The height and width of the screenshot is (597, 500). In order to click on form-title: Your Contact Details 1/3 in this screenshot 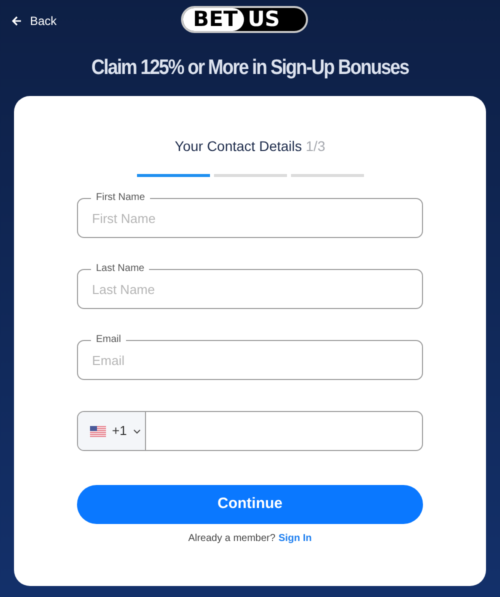, I will do `click(250, 146)`.